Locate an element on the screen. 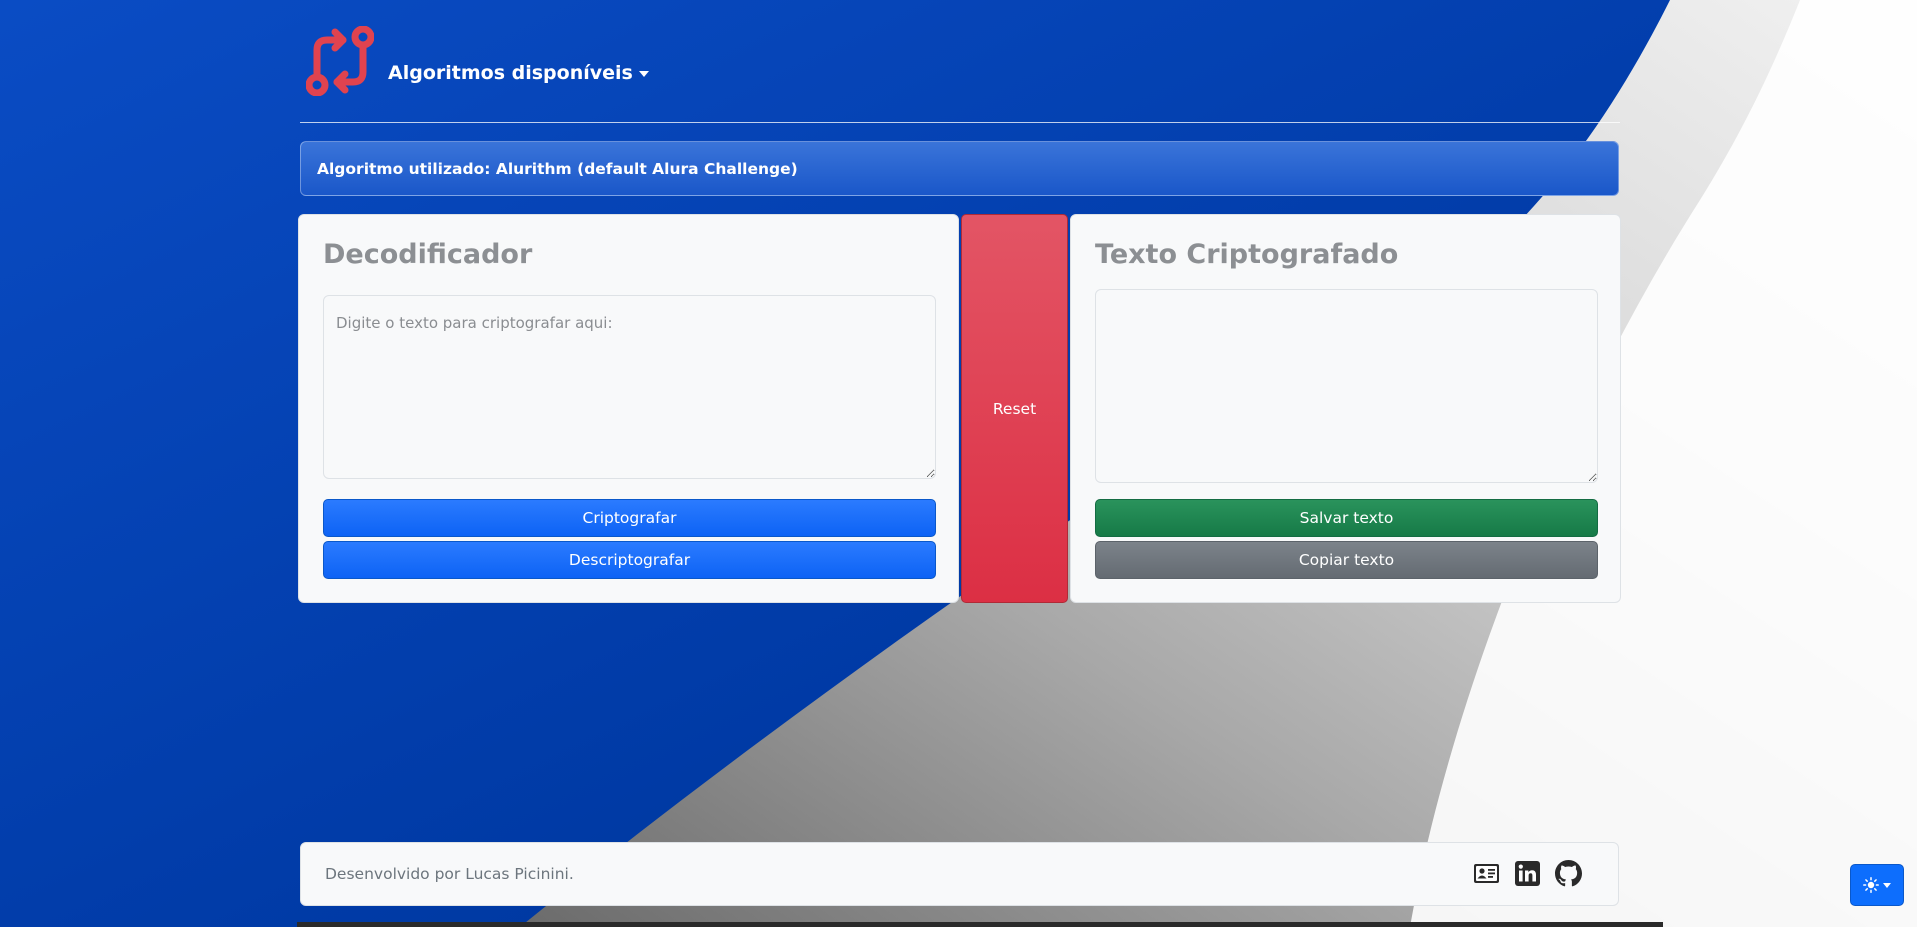 This screenshot has width=1917, height=927. id-card-icon is located at coordinates (1486, 873).